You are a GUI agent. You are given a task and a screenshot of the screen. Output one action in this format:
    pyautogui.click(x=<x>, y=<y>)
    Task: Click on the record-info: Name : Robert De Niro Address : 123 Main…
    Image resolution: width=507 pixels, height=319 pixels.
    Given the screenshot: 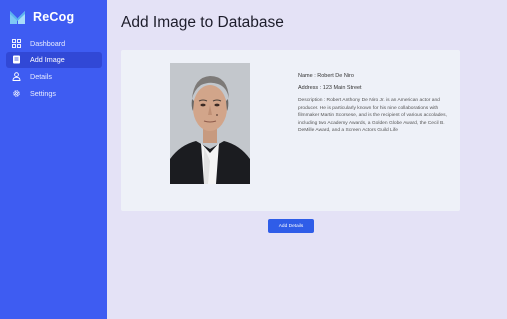 What is the action you would take?
    pyautogui.click(x=373, y=104)
    